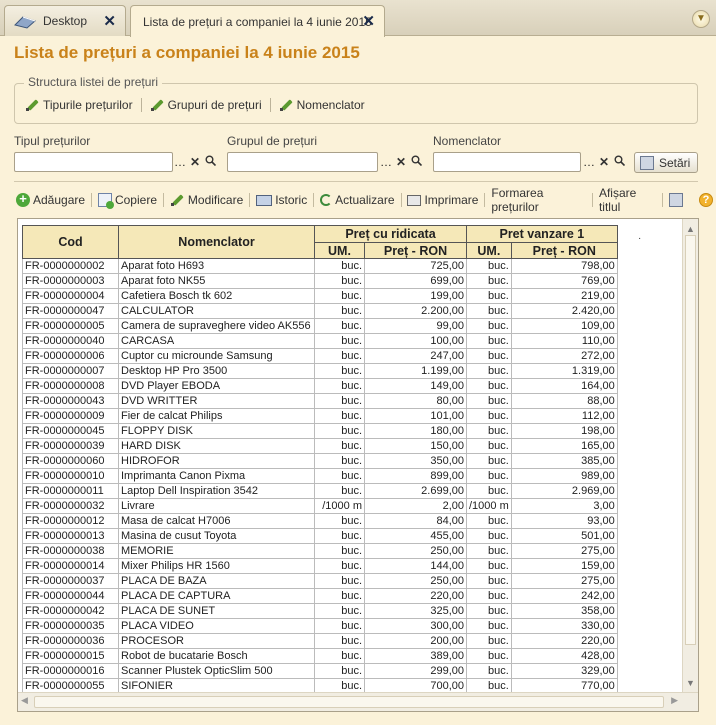 This screenshot has height=725, width=716. What do you see at coordinates (24, 700) in the screenshot?
I see `scroll-left-icon: ◀` at bounding box center [24, 700].